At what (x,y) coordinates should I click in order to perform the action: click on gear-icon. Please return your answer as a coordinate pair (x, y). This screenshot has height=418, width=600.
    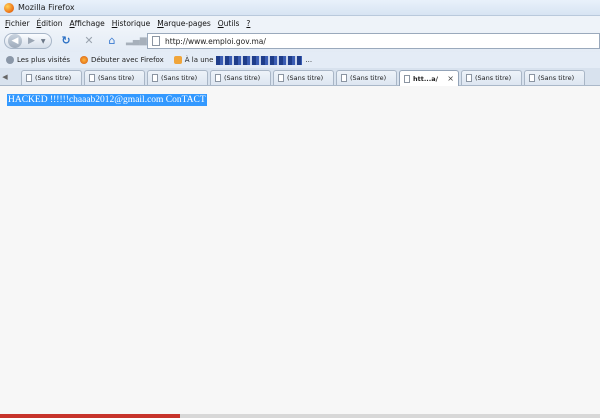
    Looking at the image, I should click on (10, 60).